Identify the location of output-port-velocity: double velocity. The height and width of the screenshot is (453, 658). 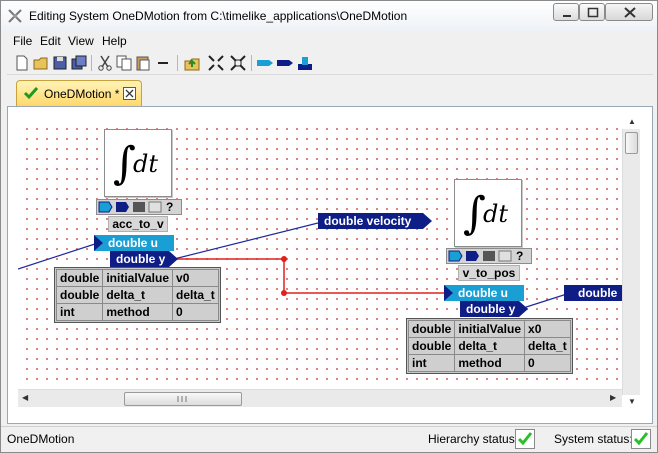
(375, 221).